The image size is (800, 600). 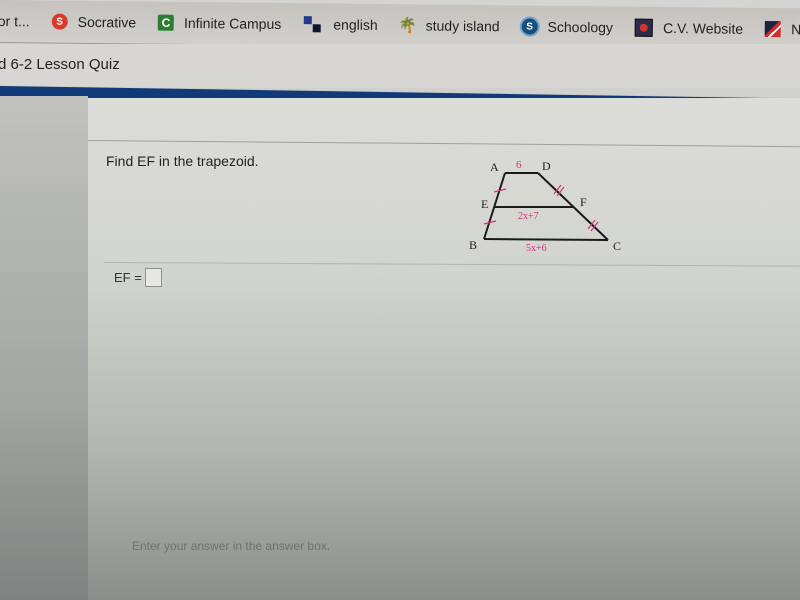 What do you see at coordinates (232, 23) in the screenshot?
I see `bookmark-label: Infinite Campus` at bounding box center [232, 23].